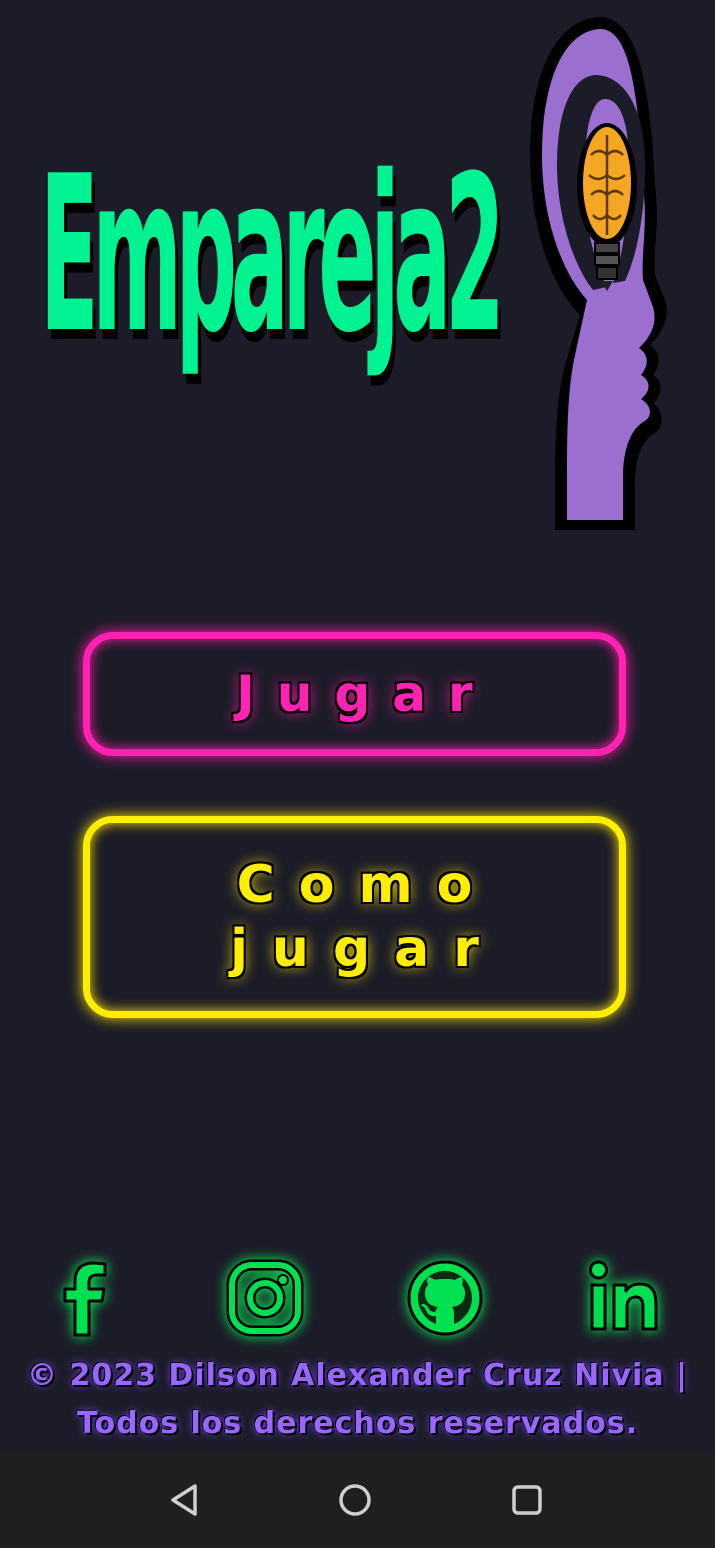  I want to click on instagram-icon, so click(265, 1298).